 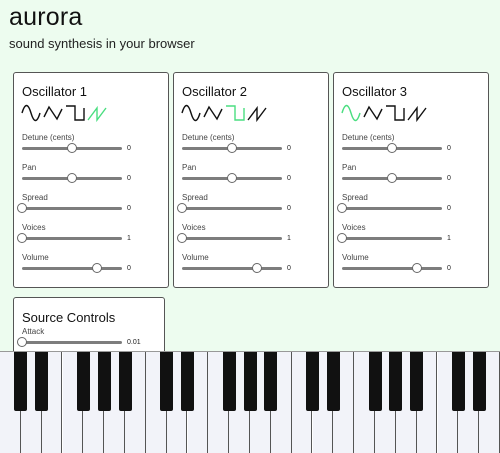 I want to click on oscillator-title: Oscillator 1, so click(x=55, y=91).